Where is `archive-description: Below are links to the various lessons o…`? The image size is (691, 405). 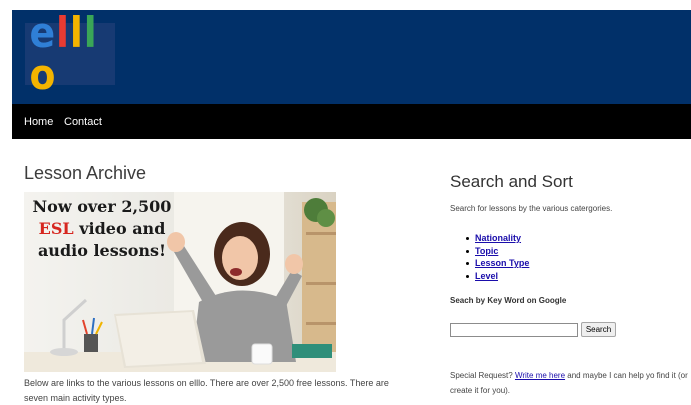
archive-description: Below are links to the various lessons o… is located at coordinates (206, 390).